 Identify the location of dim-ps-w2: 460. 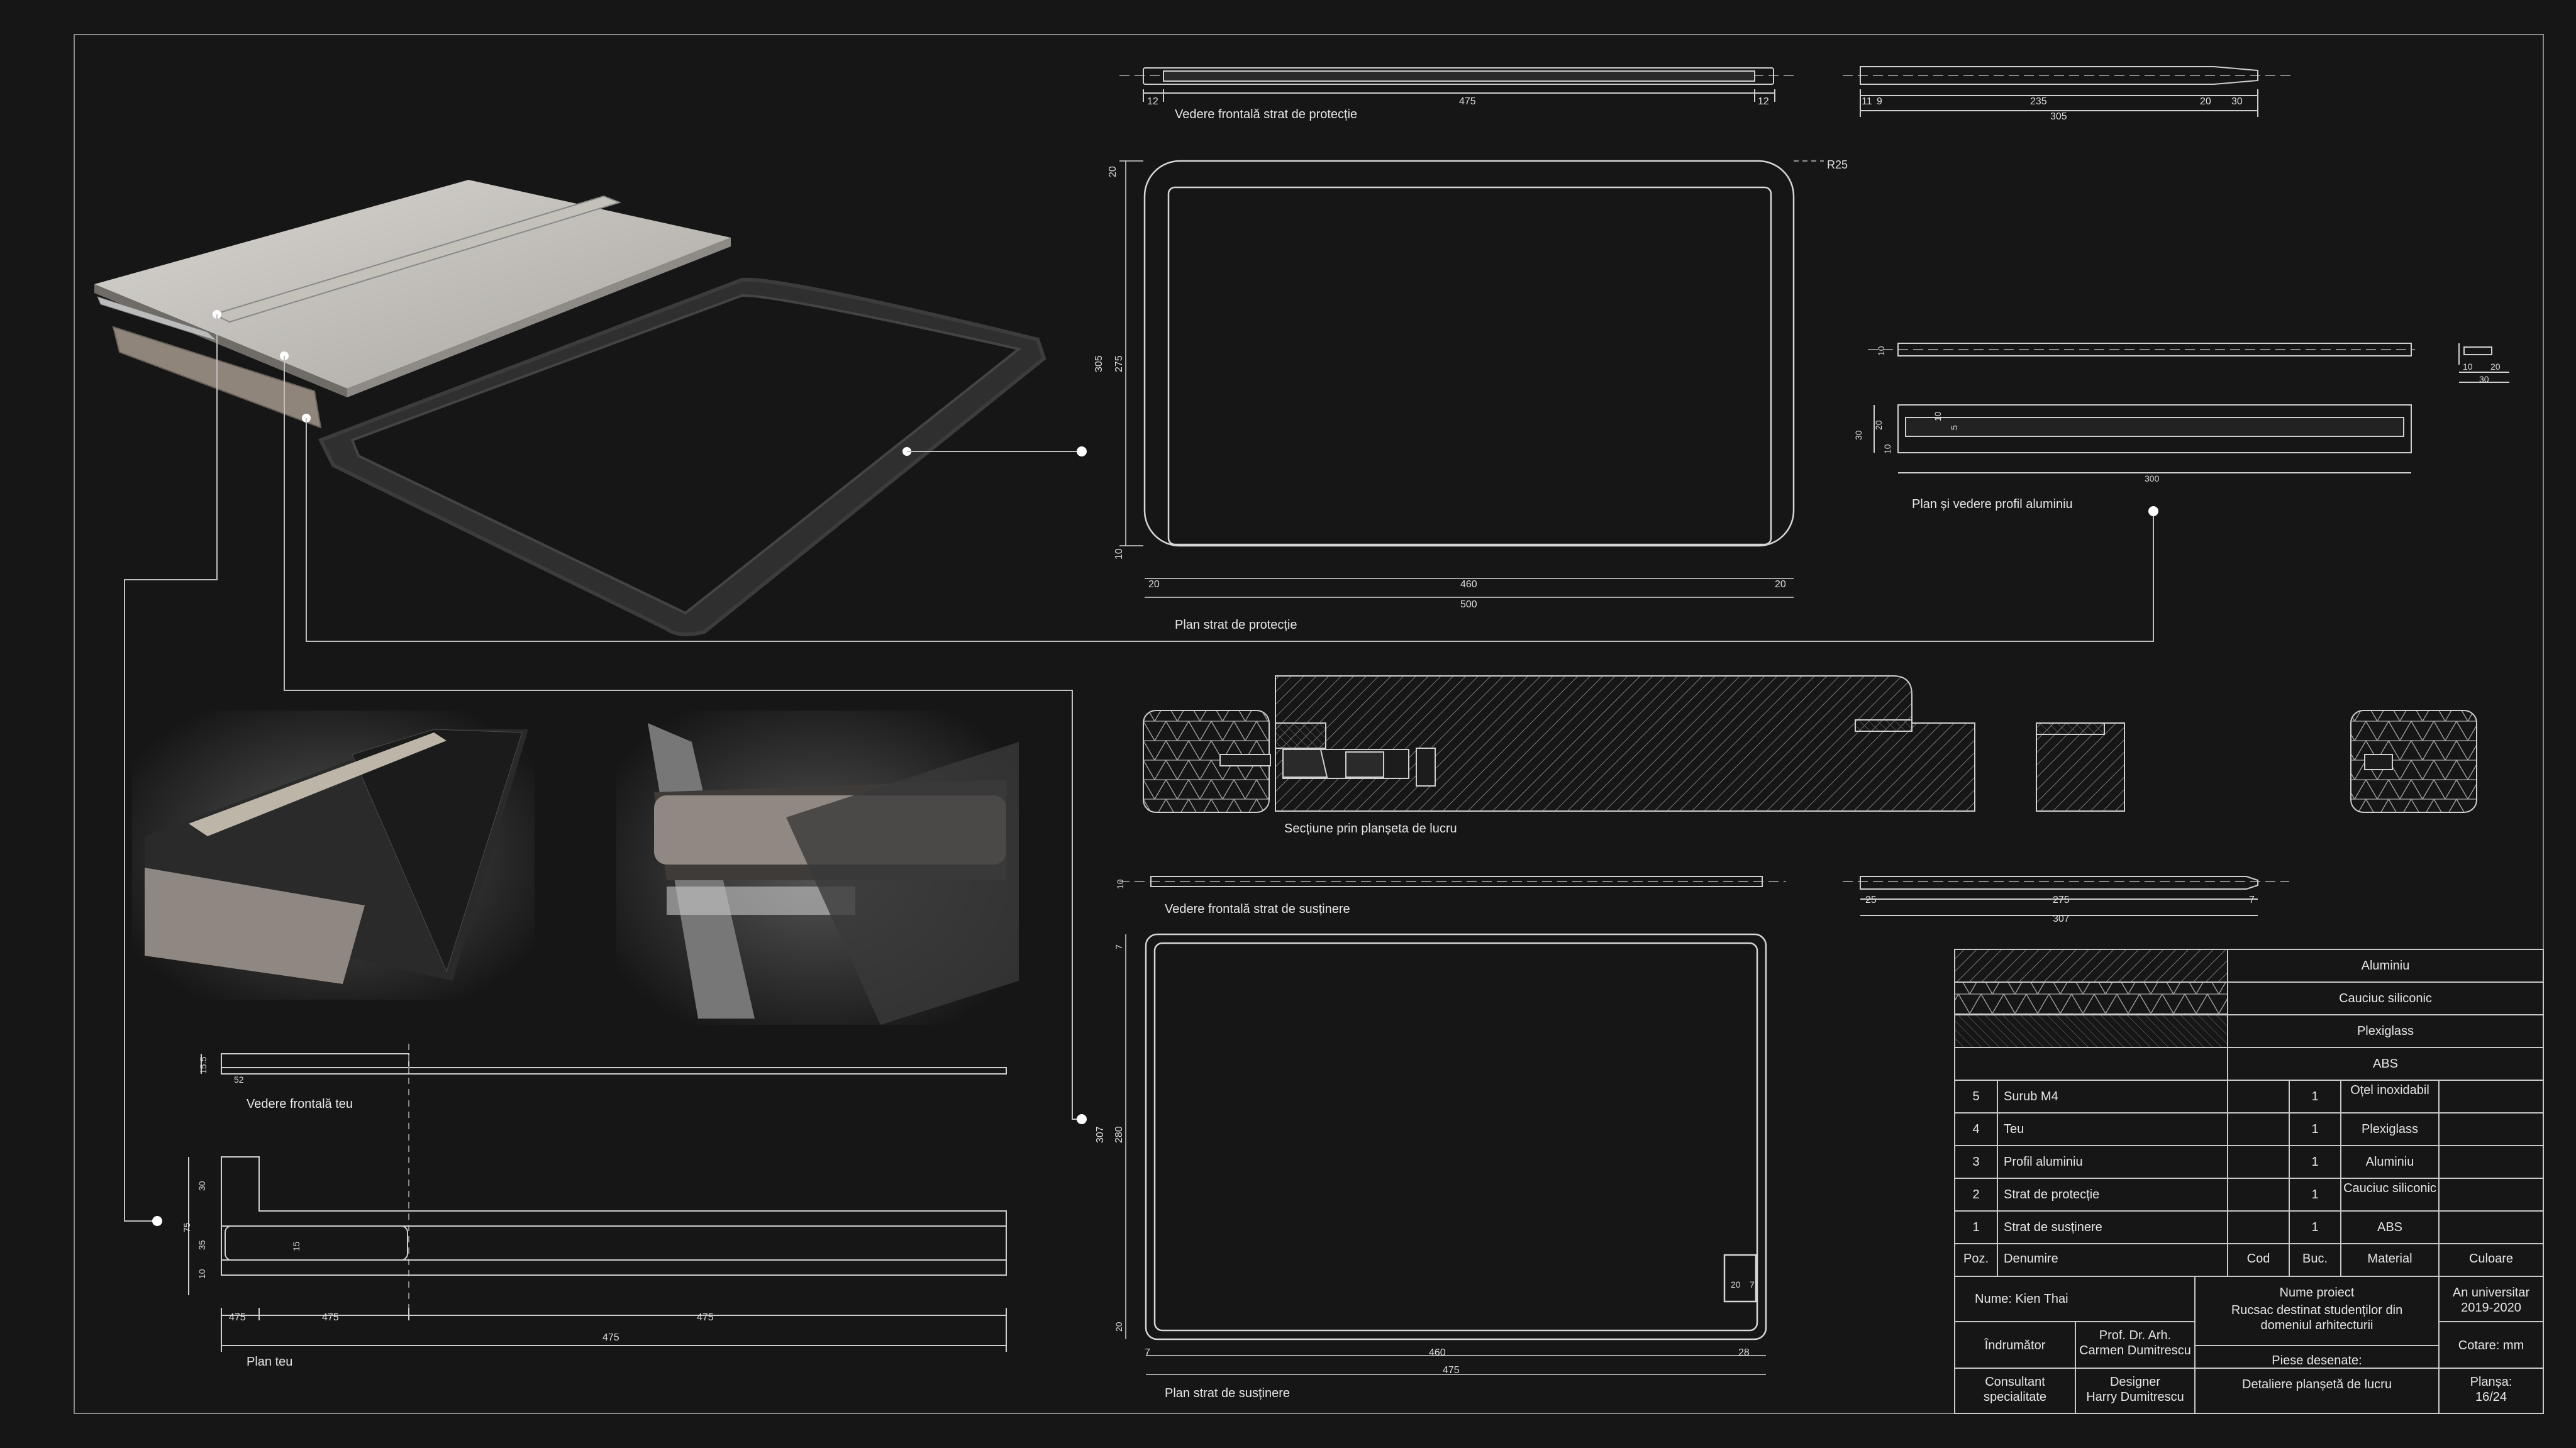
(1437, 1352).